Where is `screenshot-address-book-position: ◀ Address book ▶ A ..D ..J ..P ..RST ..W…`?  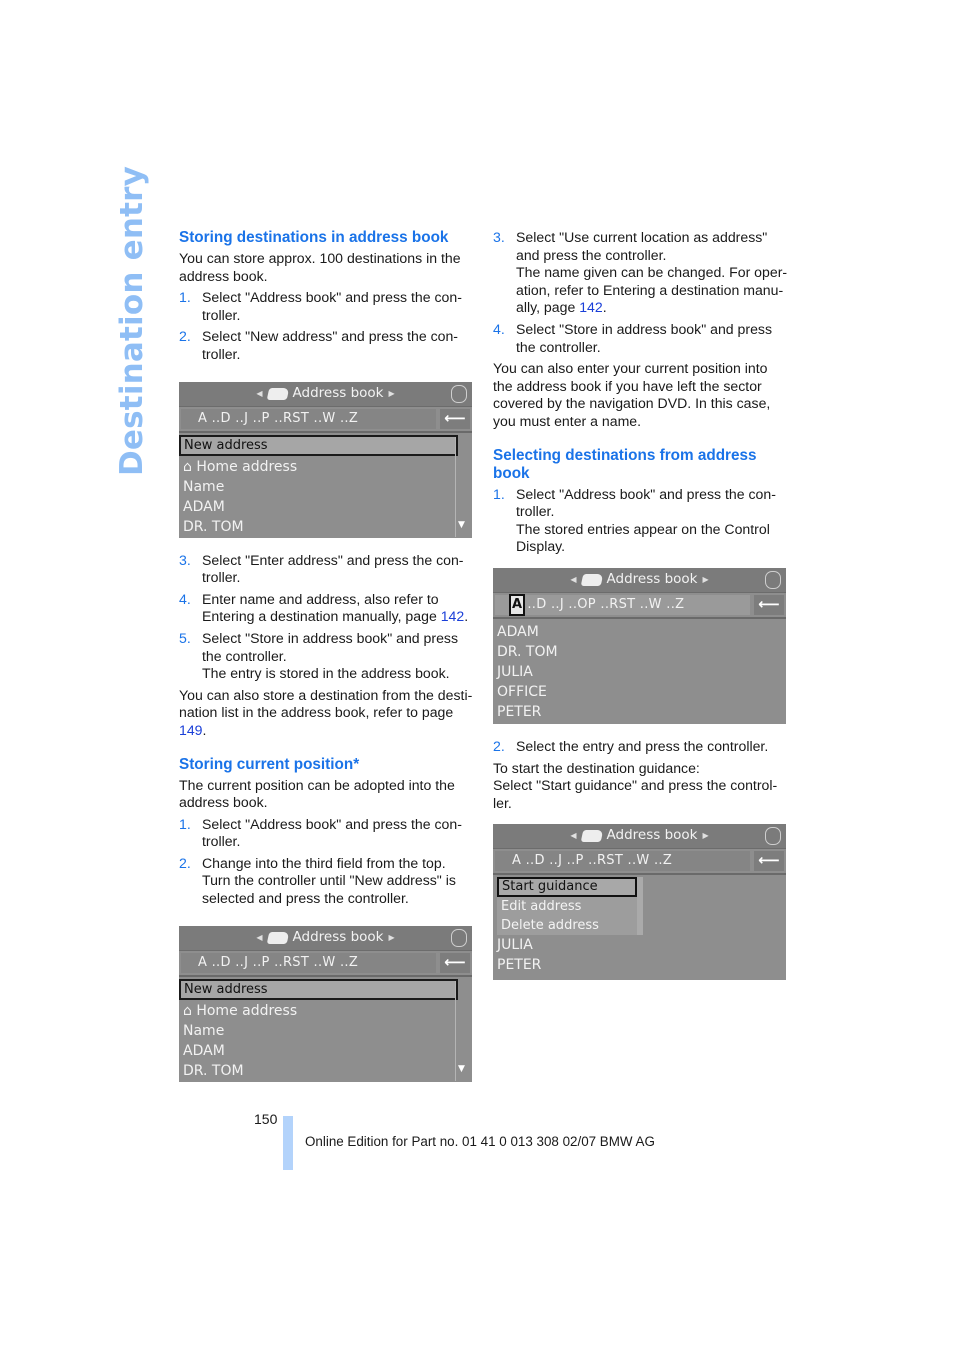 screenshot-address-book-position: ◀ Address book ▶ A ..D ..J ..P ..RST ..W… is located at coordinates (325, 1003).